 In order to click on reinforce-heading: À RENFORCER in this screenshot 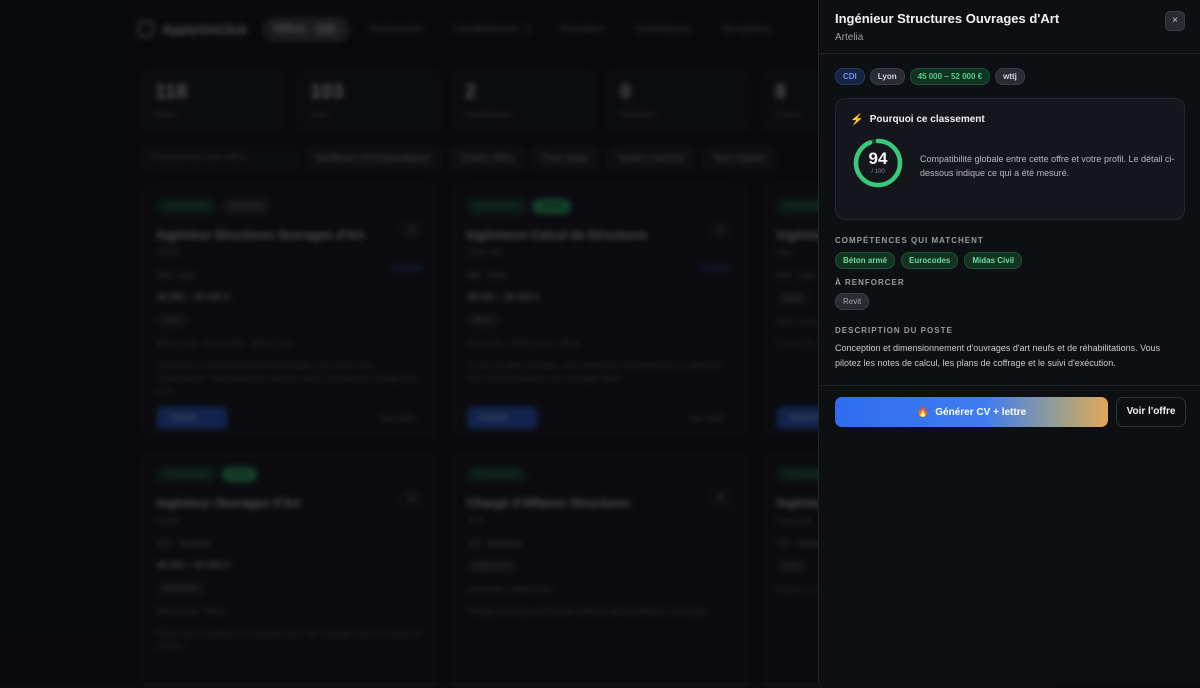, I will do `click(870, 282)`.